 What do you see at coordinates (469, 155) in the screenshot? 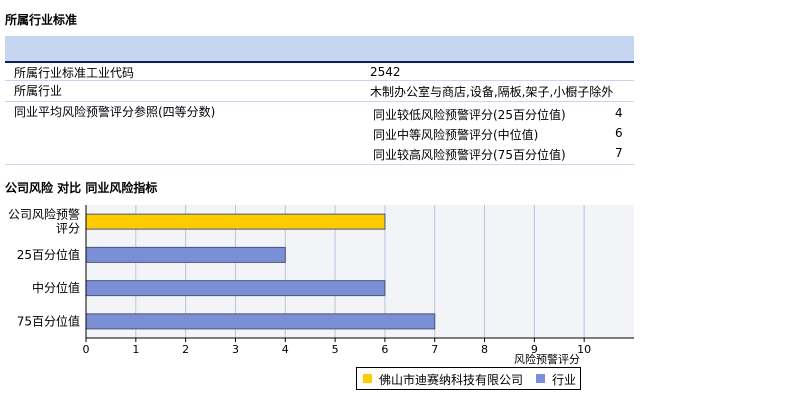
I see `percentile-75-label: 同业较高风险预警评分(75百分位值)` at bounding box center [469, 155].